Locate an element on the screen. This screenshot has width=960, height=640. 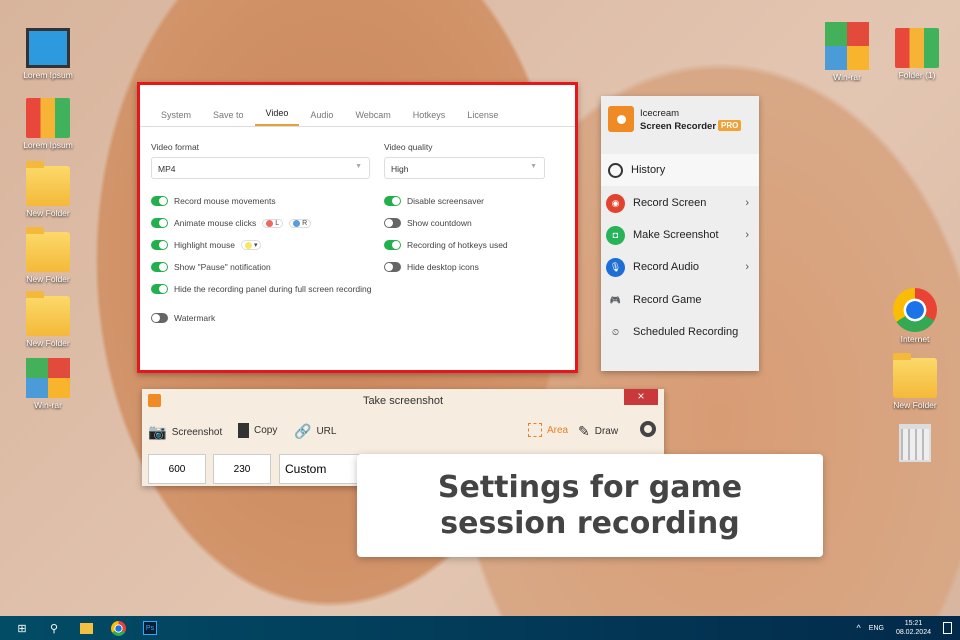
video-quality-select: High ▼ is located at coordinates (464, 168).